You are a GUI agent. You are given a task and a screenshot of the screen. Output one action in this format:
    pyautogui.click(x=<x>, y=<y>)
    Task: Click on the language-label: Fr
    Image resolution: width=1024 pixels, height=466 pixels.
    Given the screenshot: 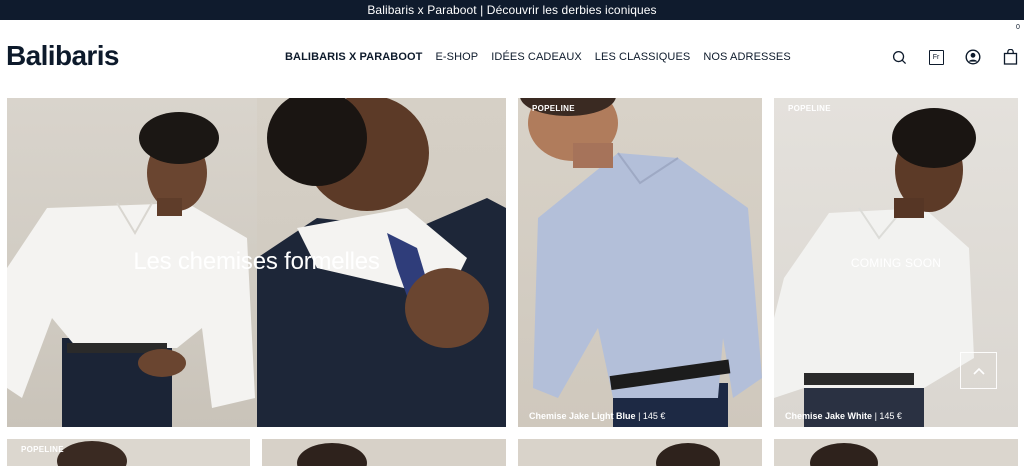 What is the action you would take?
    pyautogui.click(x=936, y=57)
    